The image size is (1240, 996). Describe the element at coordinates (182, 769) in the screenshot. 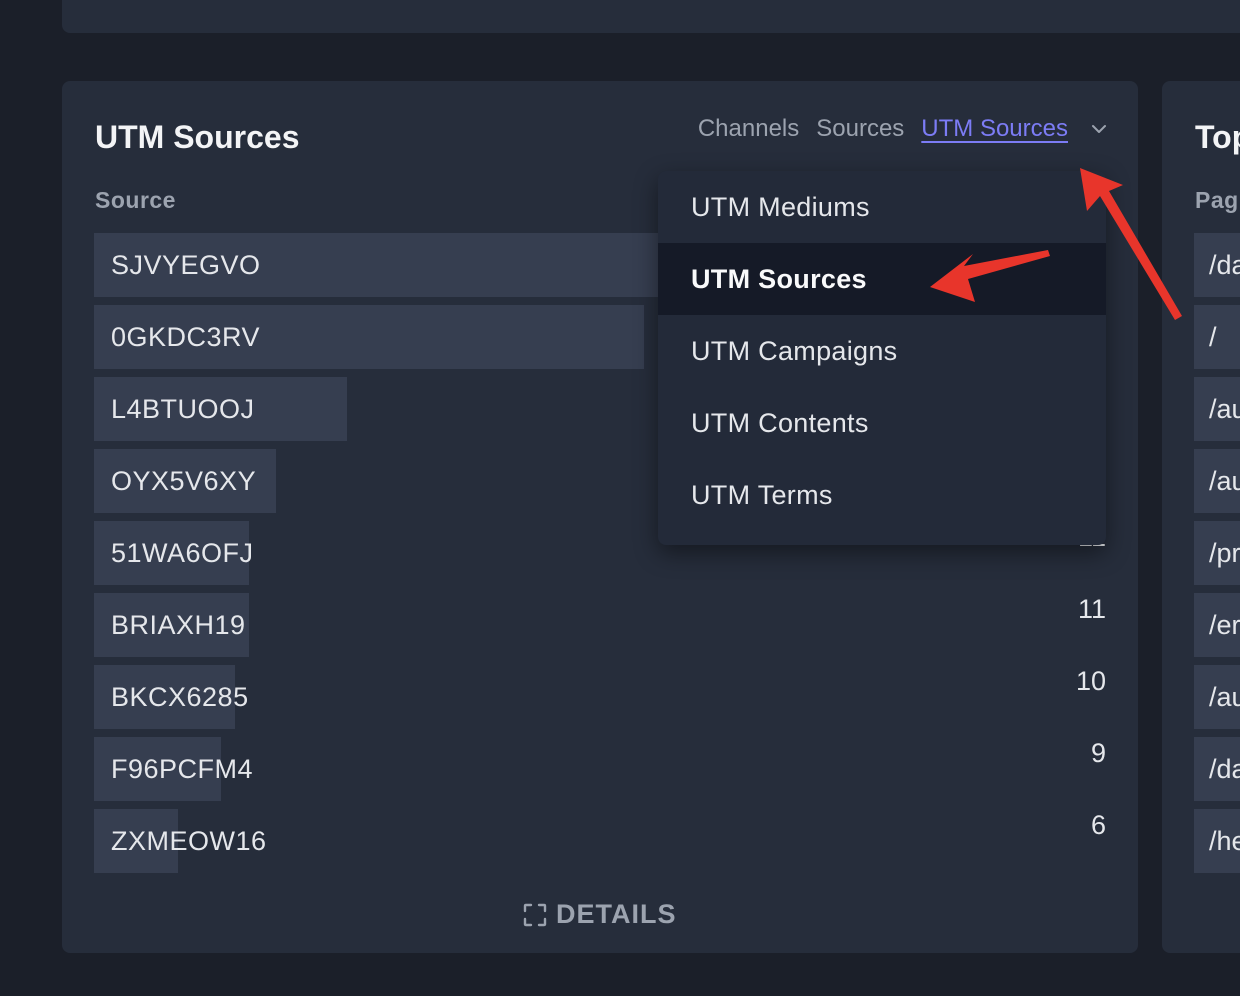

I see `source-label: F96PCFM4` at that location.